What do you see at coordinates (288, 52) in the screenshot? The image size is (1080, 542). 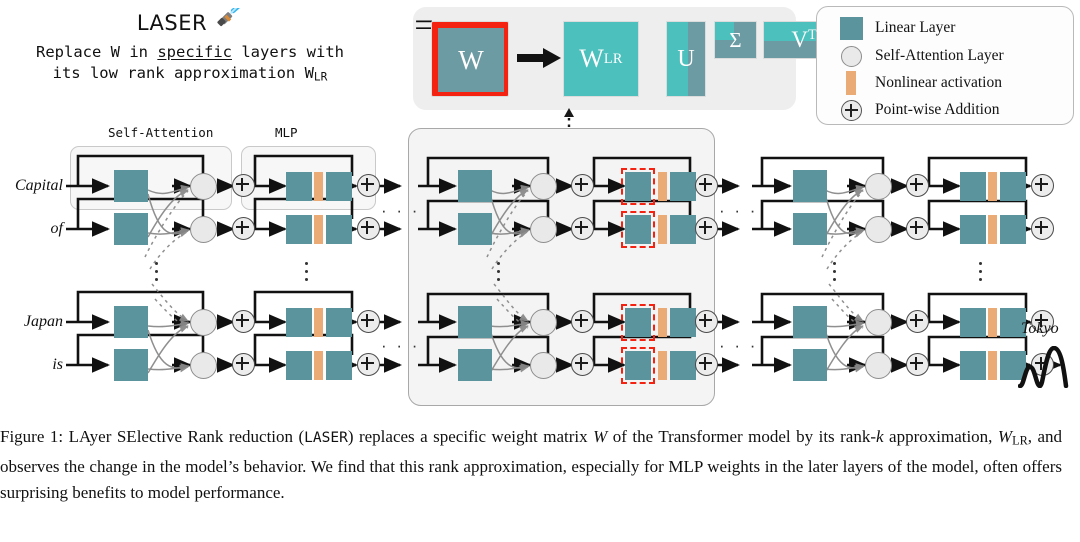 I see `laser-sub-post: layers with` at bounding box center [288, 52].